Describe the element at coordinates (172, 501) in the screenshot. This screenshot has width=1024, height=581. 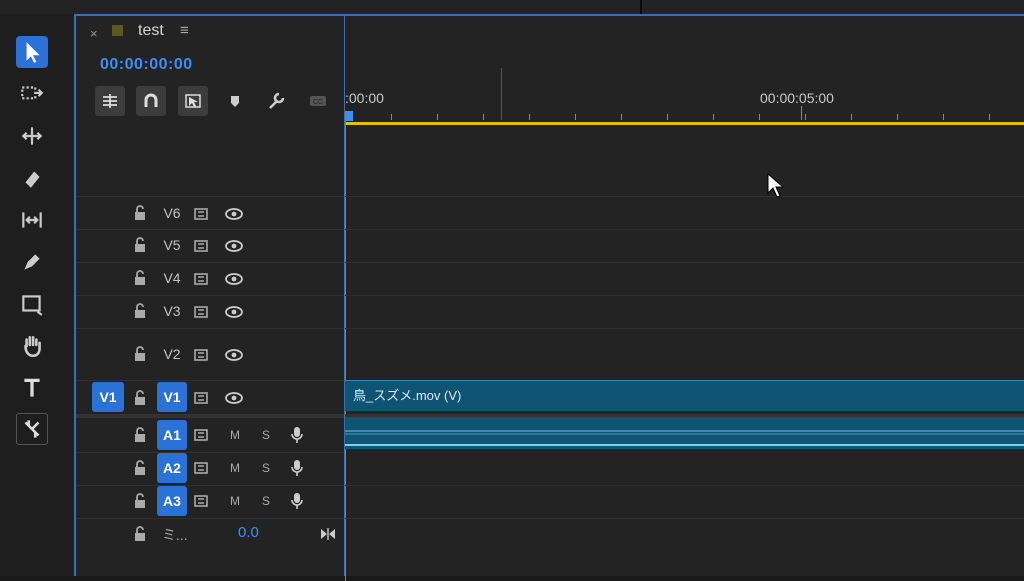
I see `track-label: A3` at that location.